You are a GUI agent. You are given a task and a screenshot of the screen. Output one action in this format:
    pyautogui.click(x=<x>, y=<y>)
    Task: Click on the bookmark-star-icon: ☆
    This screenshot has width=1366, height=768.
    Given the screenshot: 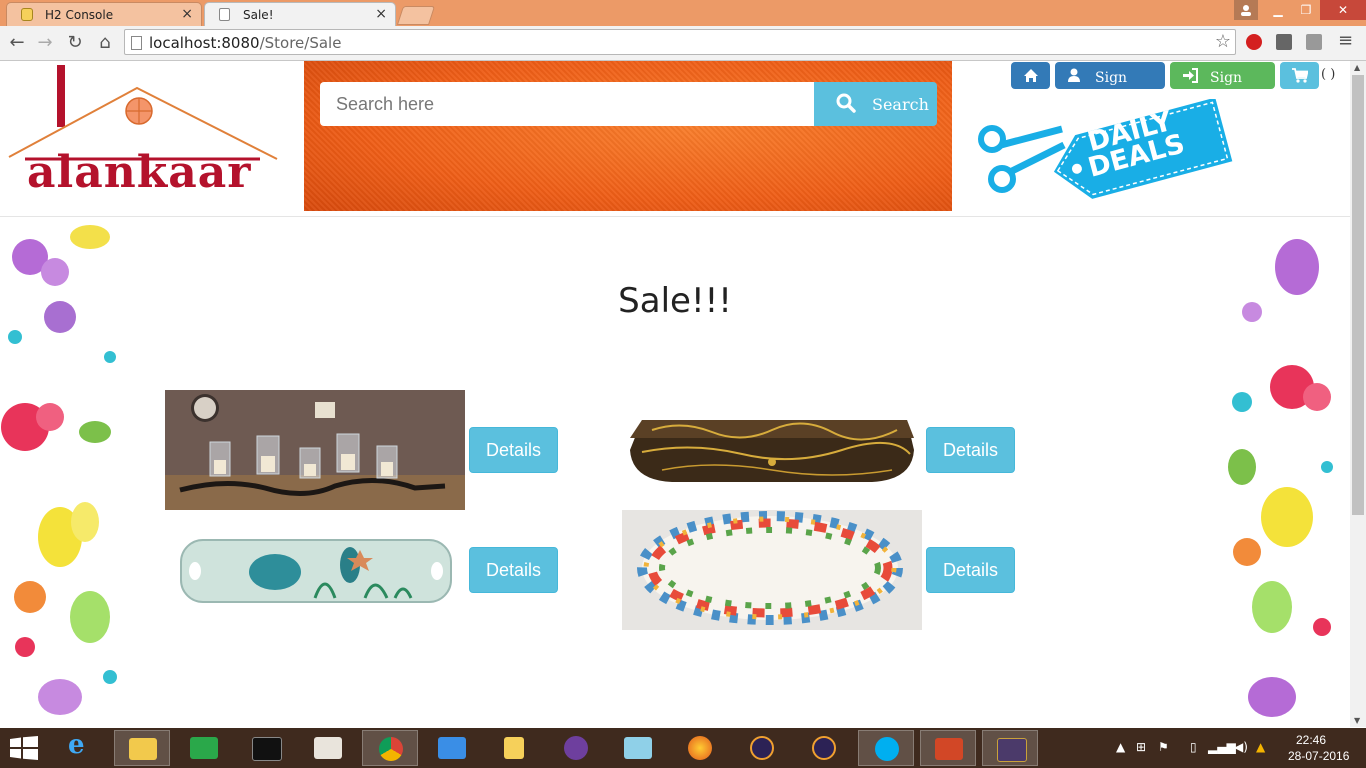 What is the action you would take?
    pyautogui.click(x=1223, y=41)
    